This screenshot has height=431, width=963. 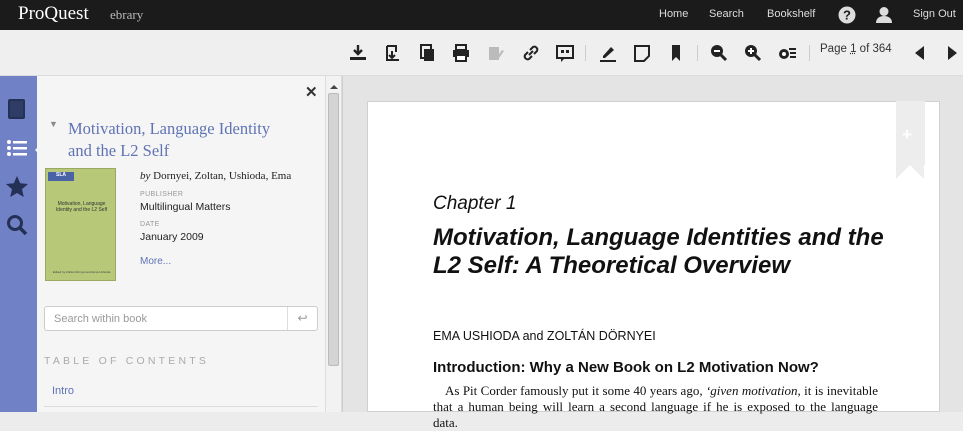 What do you see at coordinates (791, 14) in the screenshot?
I see `nav-bookshelf-link: Bookshelf` at bounding box center [791, 14].